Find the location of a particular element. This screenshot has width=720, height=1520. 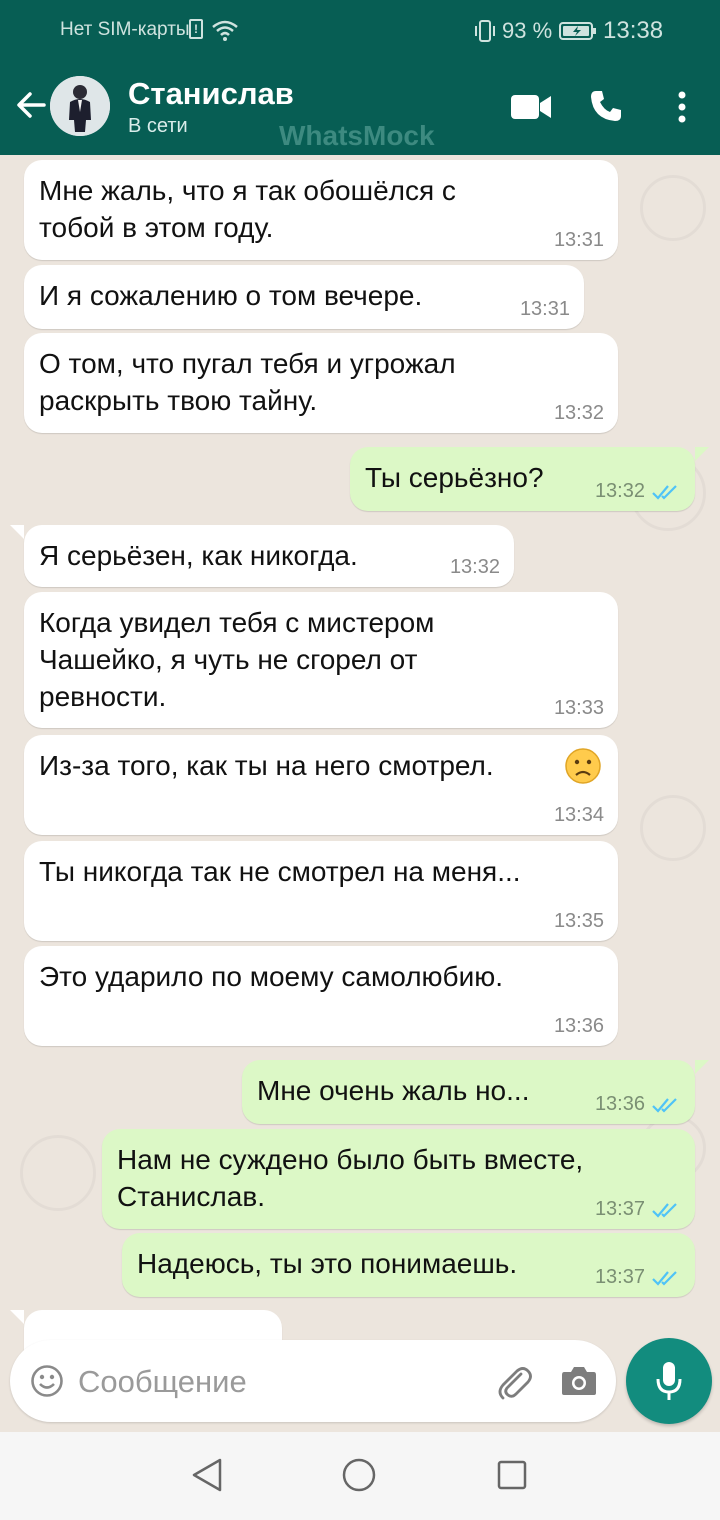

emoji-icon is located at coordinates (47, 1381).